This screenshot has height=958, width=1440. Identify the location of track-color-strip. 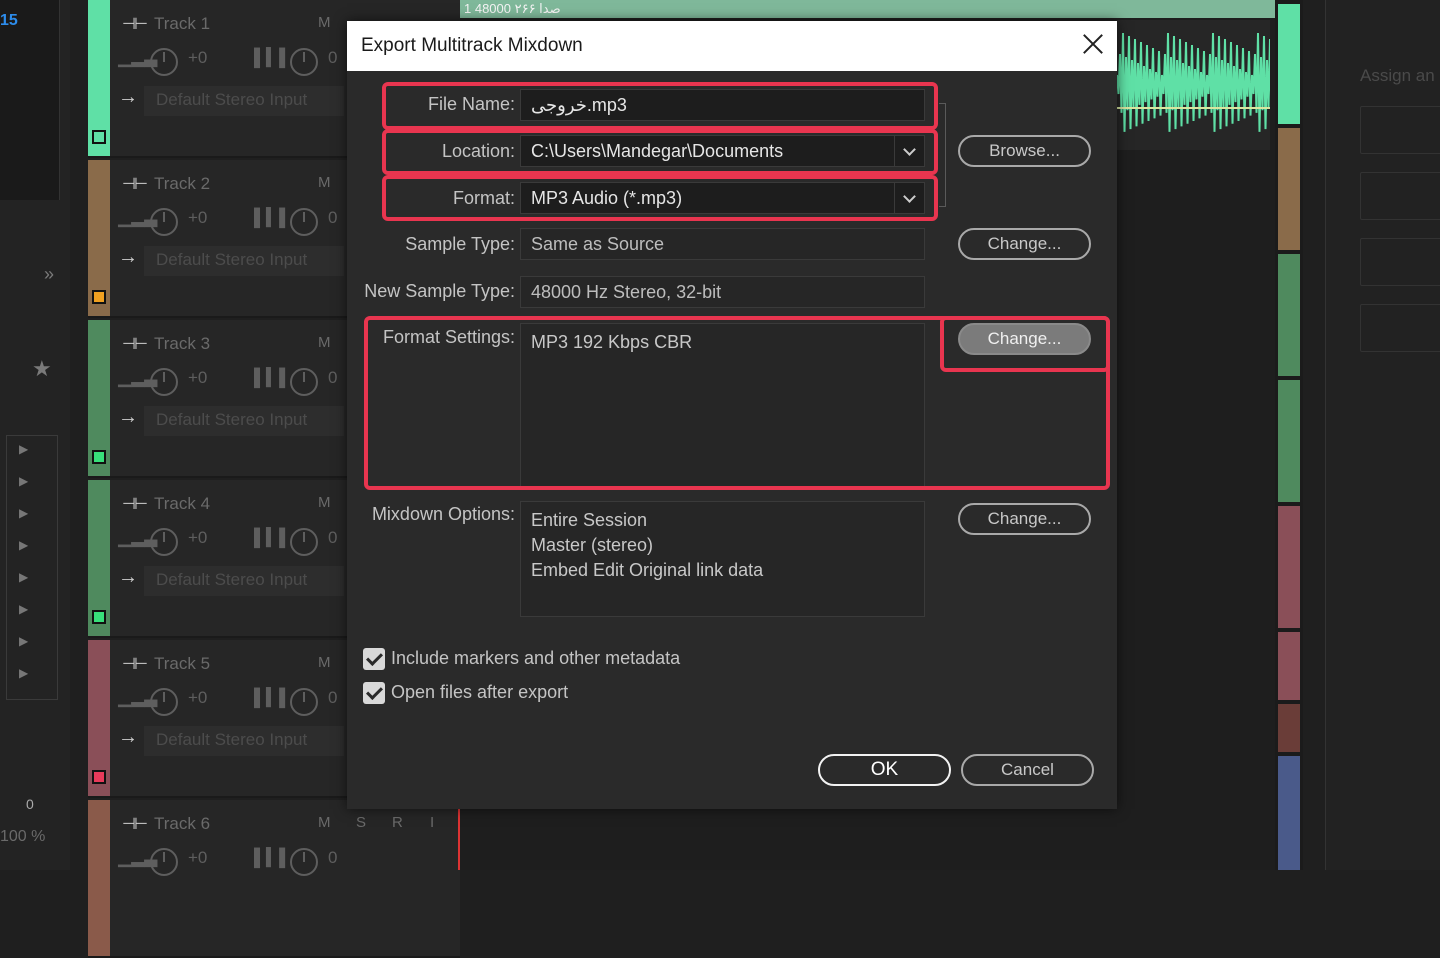
(99, 878).